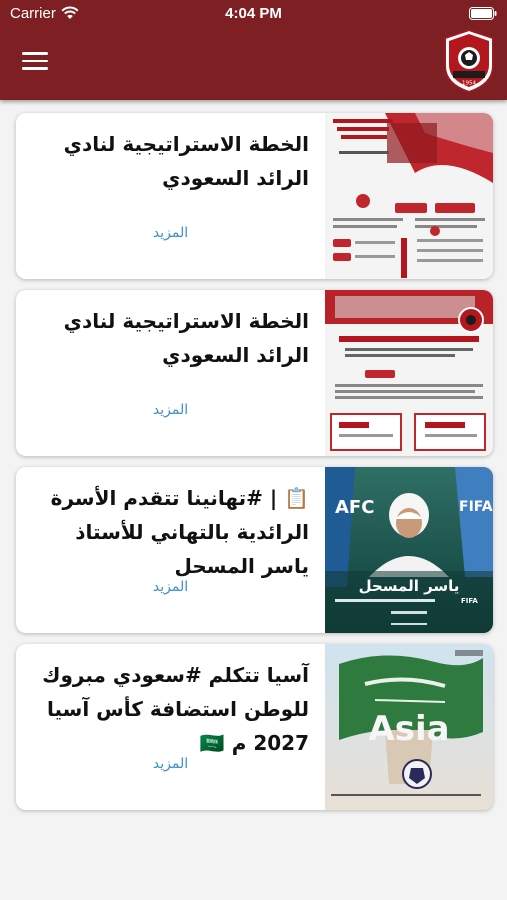 This screenshot has width=507, height=900. What do you see at coordinates (409, 586) in the screenshot?
I see `thumbnail-name: ياسر المسحل` at bounding box center [409, 586].